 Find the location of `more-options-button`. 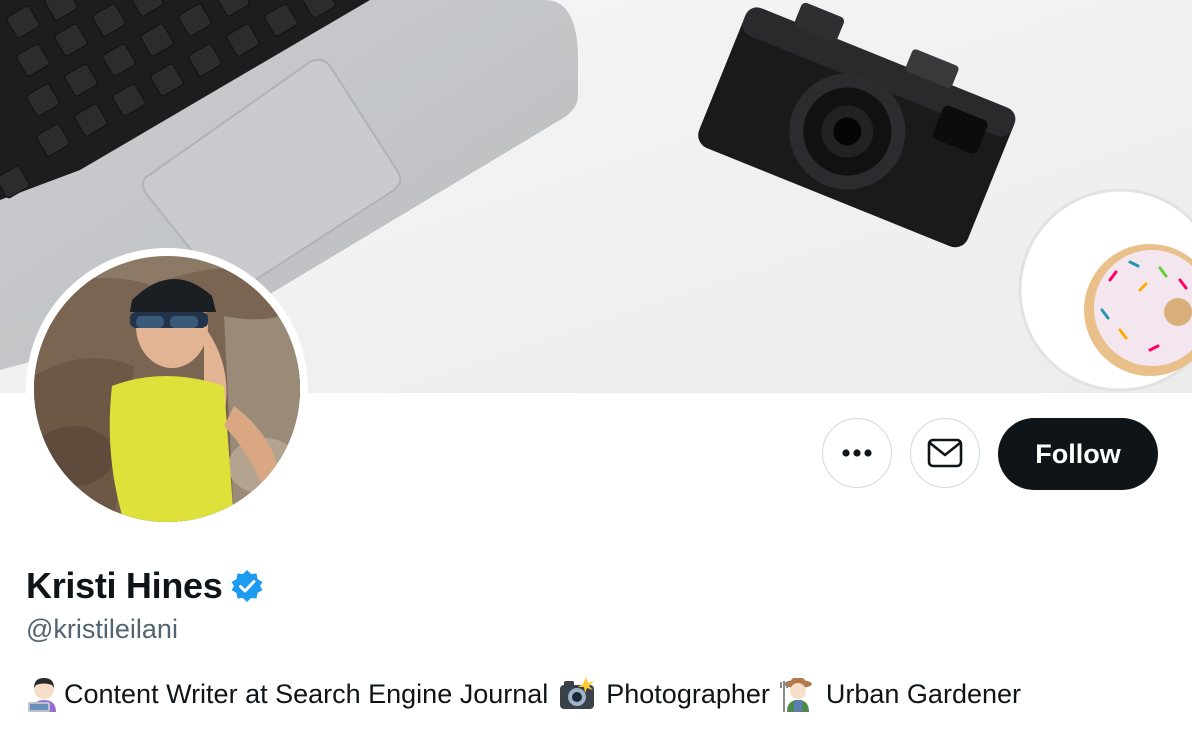

more-options-button is located at coordinates (857, 453).